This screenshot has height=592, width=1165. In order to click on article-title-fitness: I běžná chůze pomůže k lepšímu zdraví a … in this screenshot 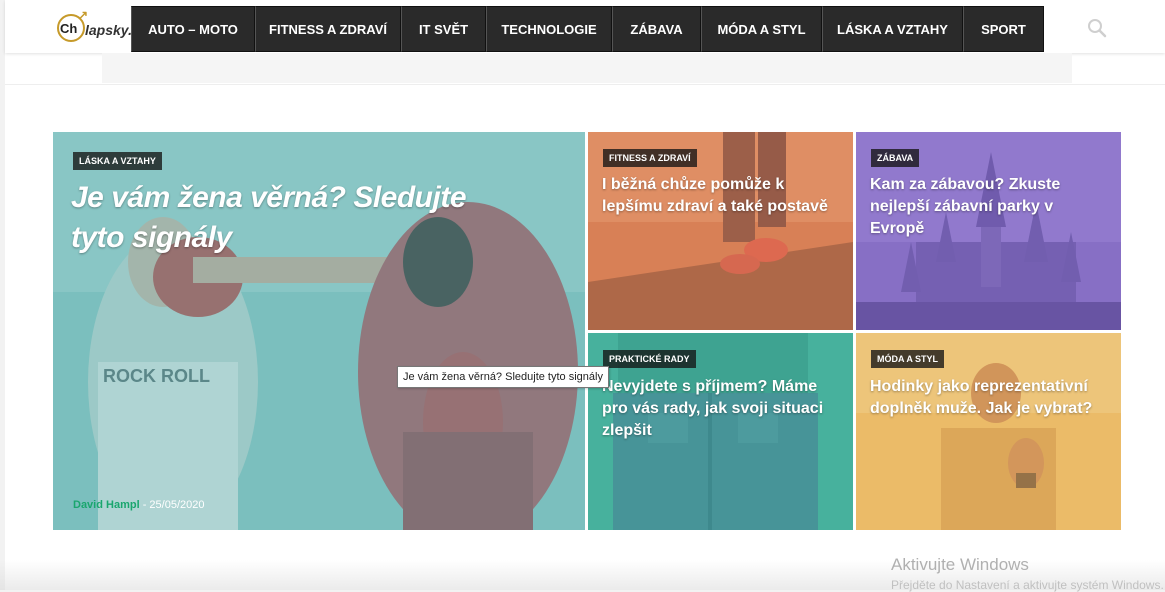, I will do `click(724, 196)`.